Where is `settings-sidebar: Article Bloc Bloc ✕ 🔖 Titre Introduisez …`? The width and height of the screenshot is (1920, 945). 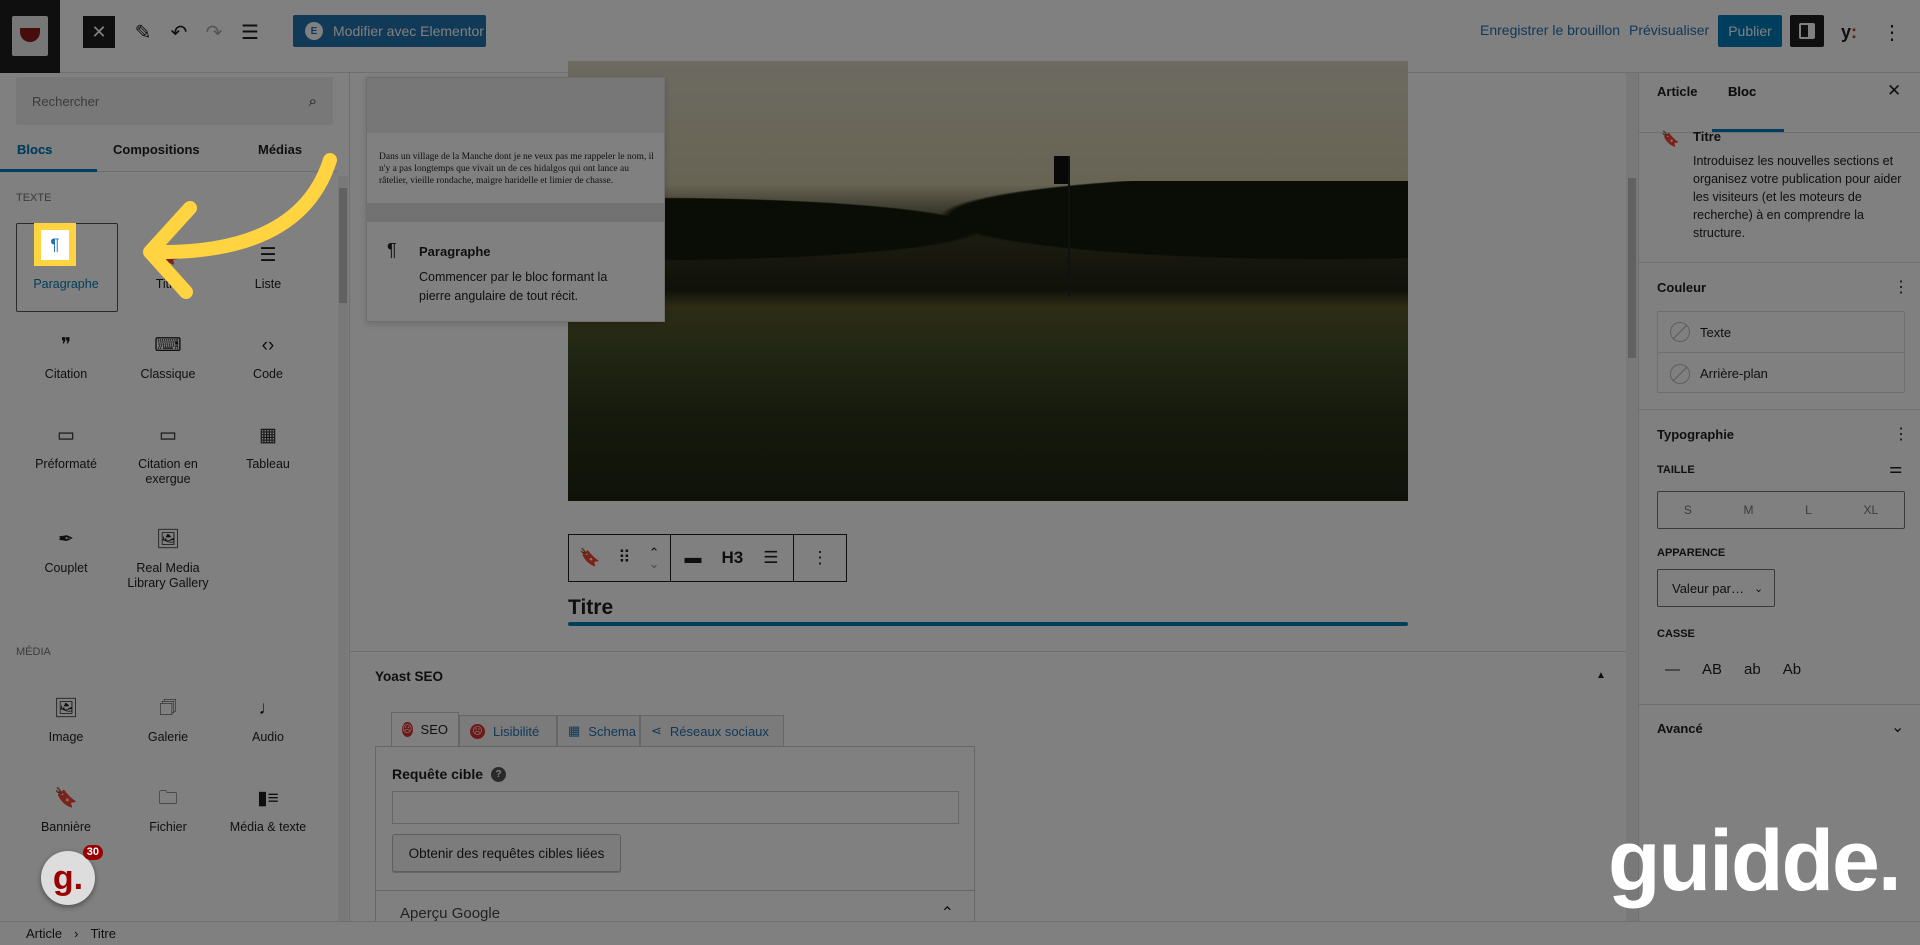
settings-sidebar: Article Bloc Bloc ✕ 🔖 Titre Introduisez … is located at coordinates (1779, 497).